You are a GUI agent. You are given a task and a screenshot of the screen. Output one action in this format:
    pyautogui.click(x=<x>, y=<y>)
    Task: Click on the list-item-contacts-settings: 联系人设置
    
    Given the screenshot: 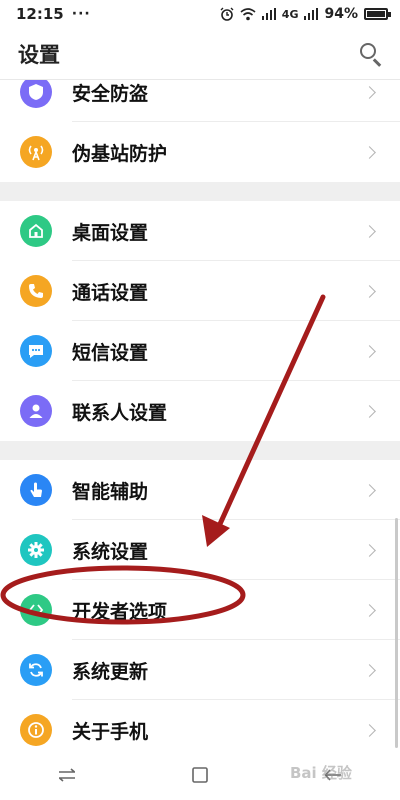 What is the action you would take?
    pyautogui.click(x=200, y=411)
    